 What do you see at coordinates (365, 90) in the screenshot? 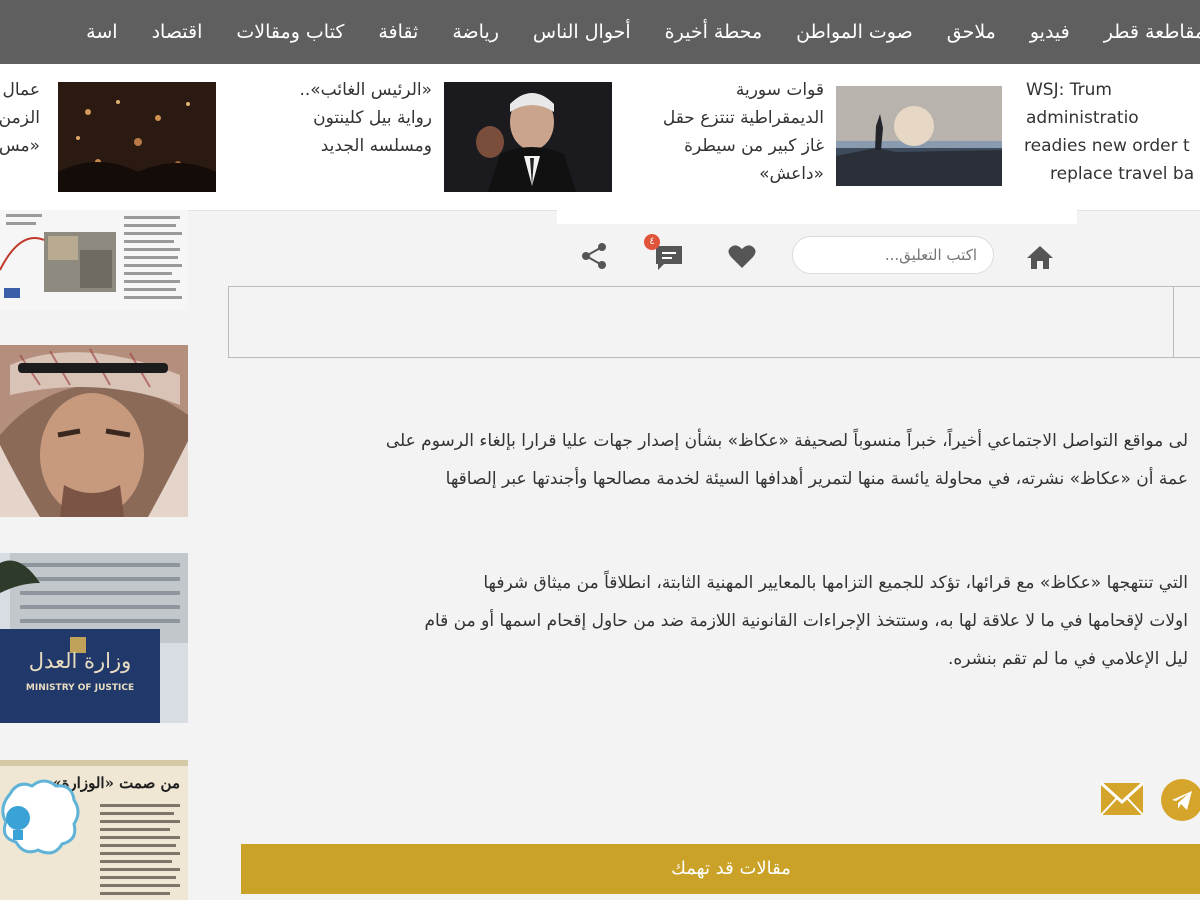
I see `ticker-line: «الرئيس الغائب»..` at bounding box center [365, 90].